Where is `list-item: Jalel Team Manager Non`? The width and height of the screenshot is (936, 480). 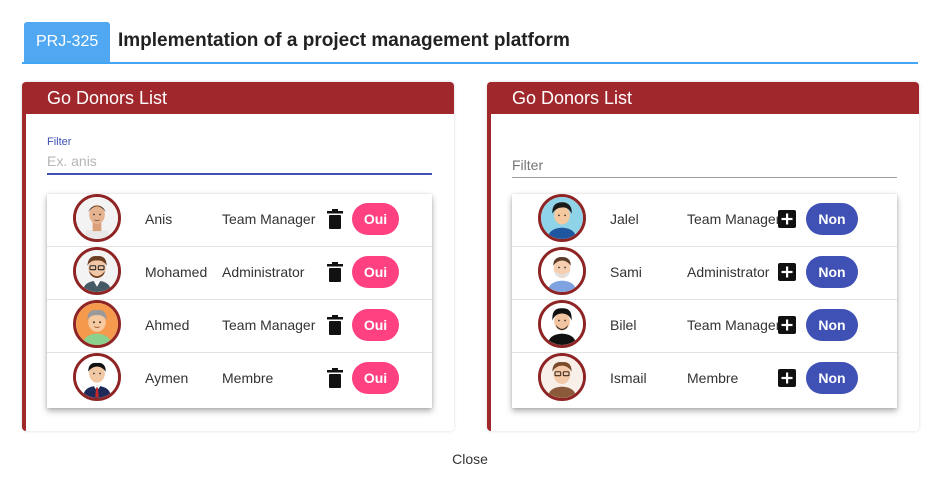 list-item: Jalel Team Manager Non is located at coordinates (704, 220).